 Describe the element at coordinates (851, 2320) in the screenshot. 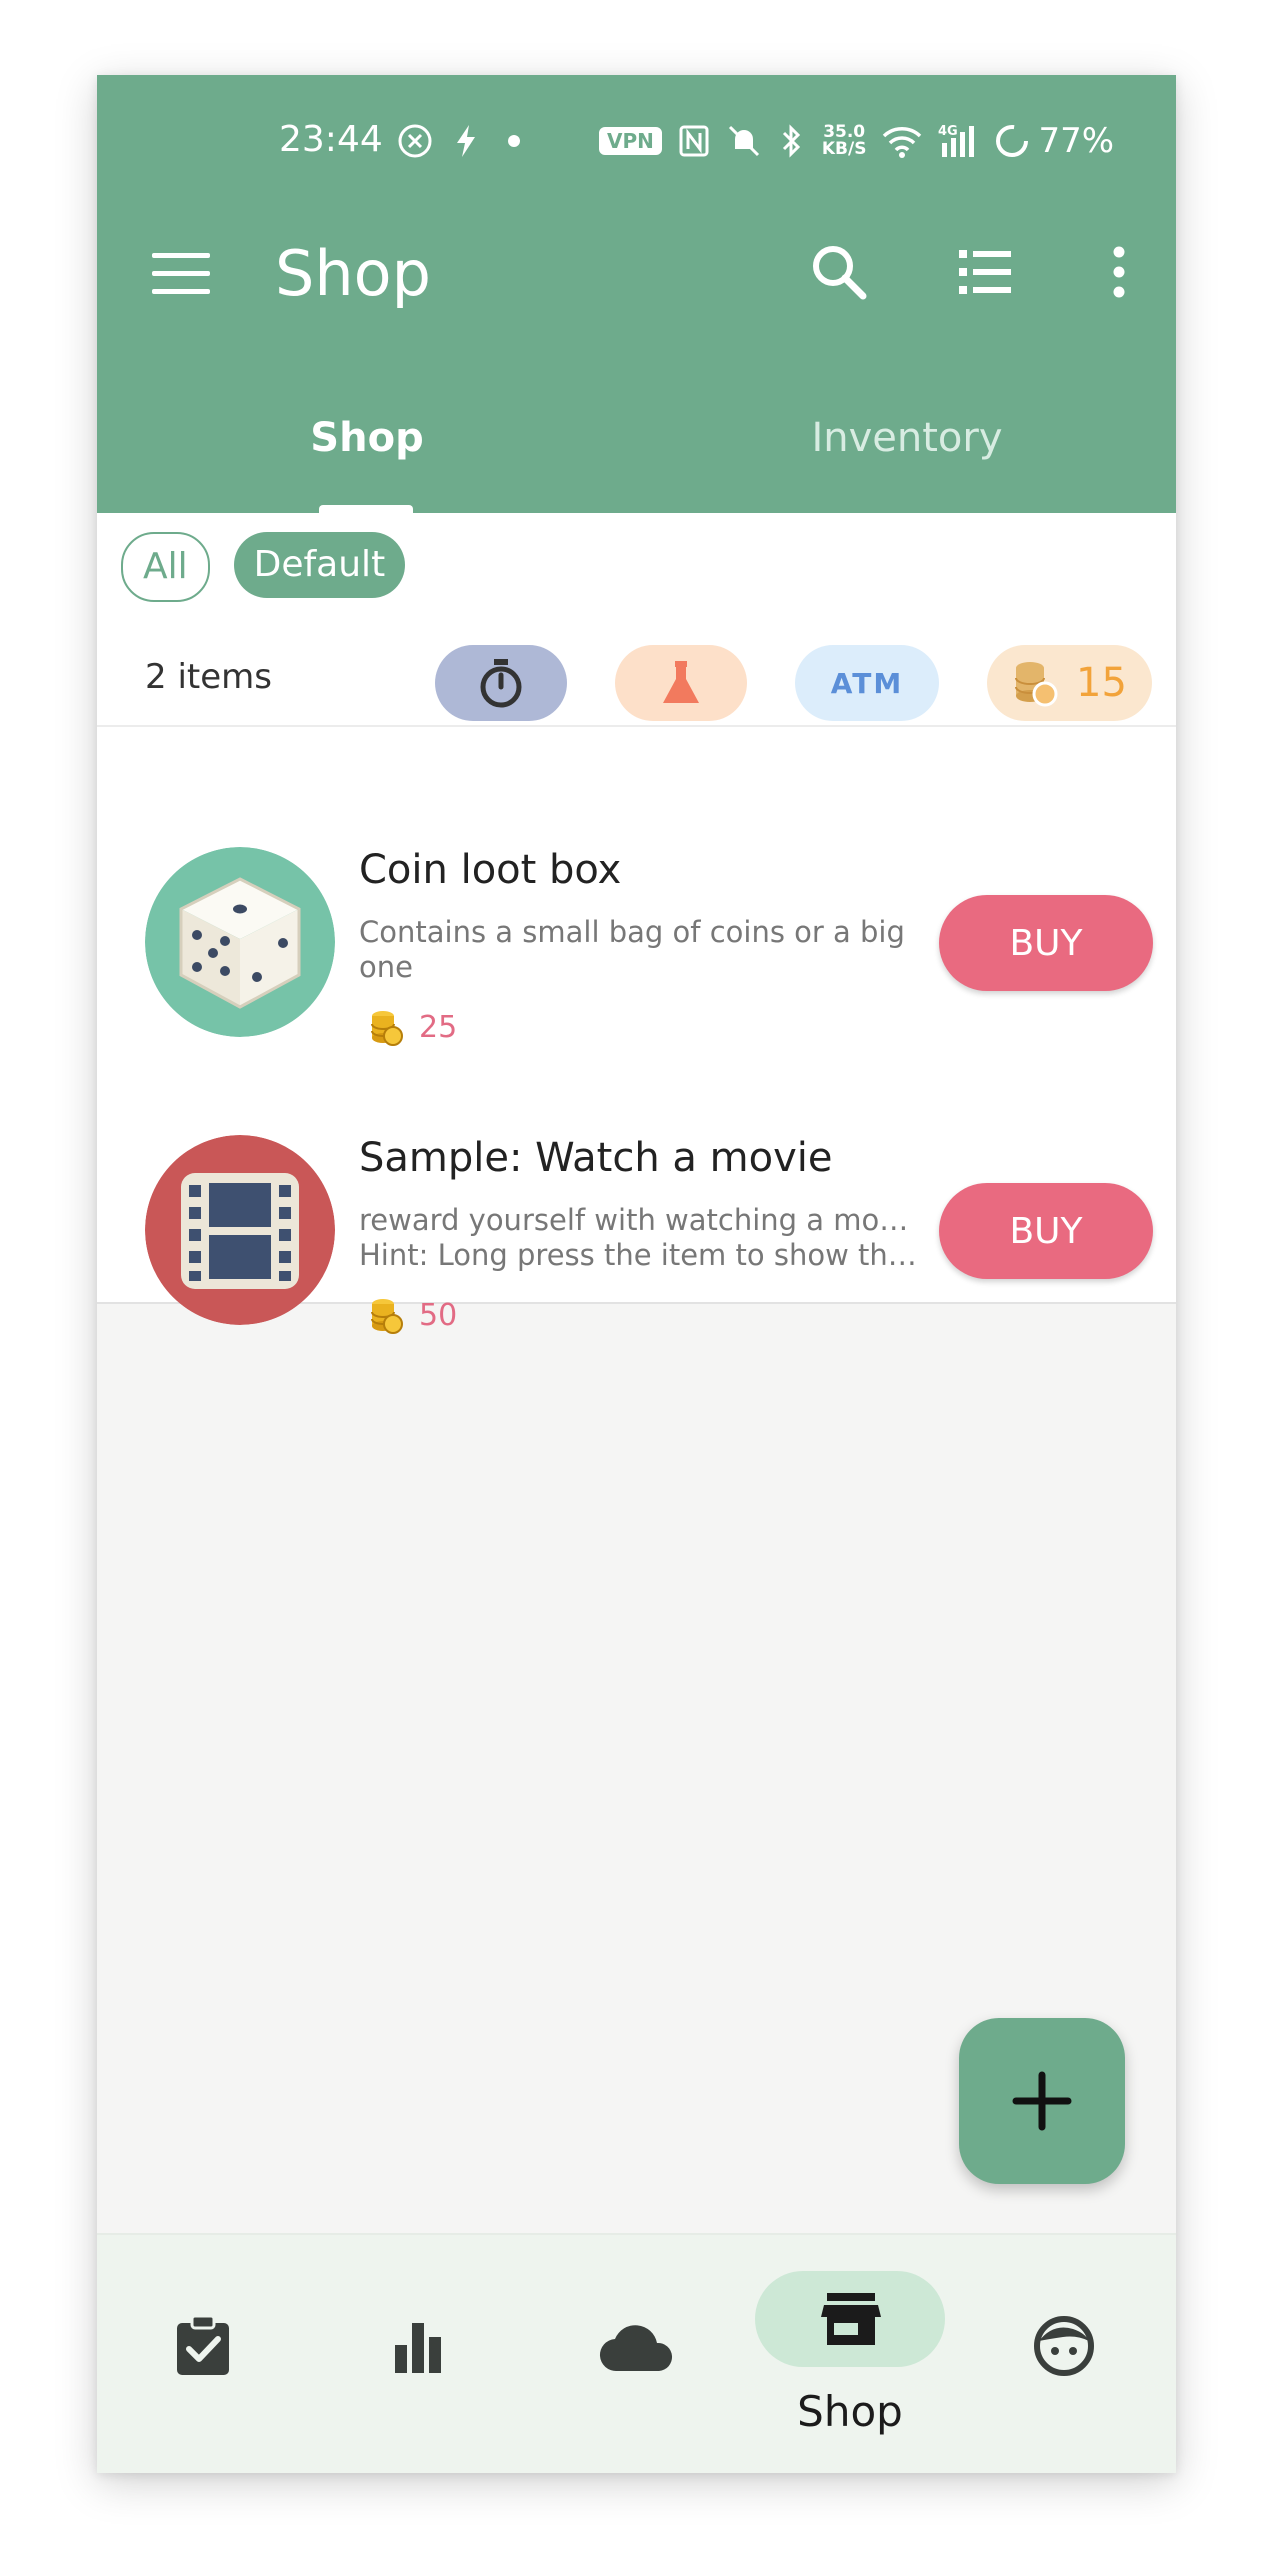

I see `shop-icon` at that location.